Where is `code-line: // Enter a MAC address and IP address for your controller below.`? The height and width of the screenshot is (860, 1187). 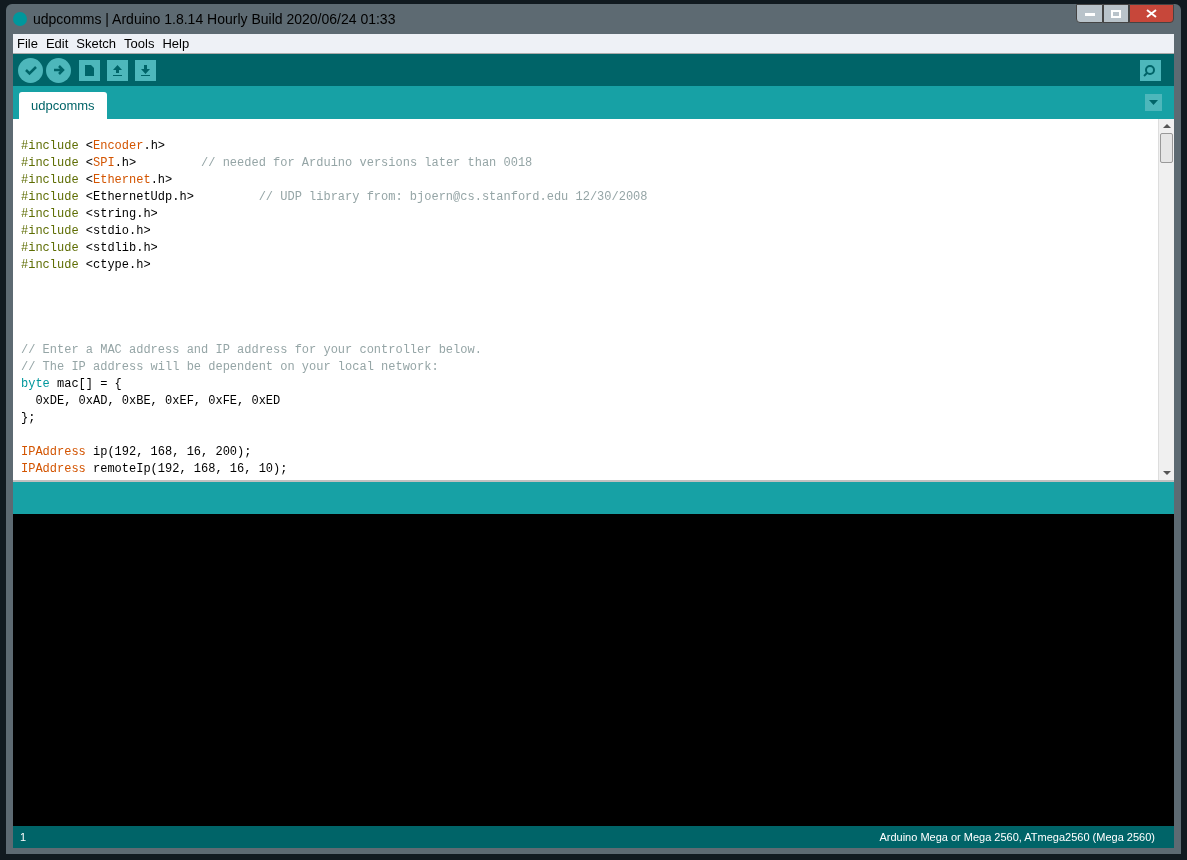 code-line: // Enter a MAC address and IP address for your controller below. is located at coordinates (251, 350).